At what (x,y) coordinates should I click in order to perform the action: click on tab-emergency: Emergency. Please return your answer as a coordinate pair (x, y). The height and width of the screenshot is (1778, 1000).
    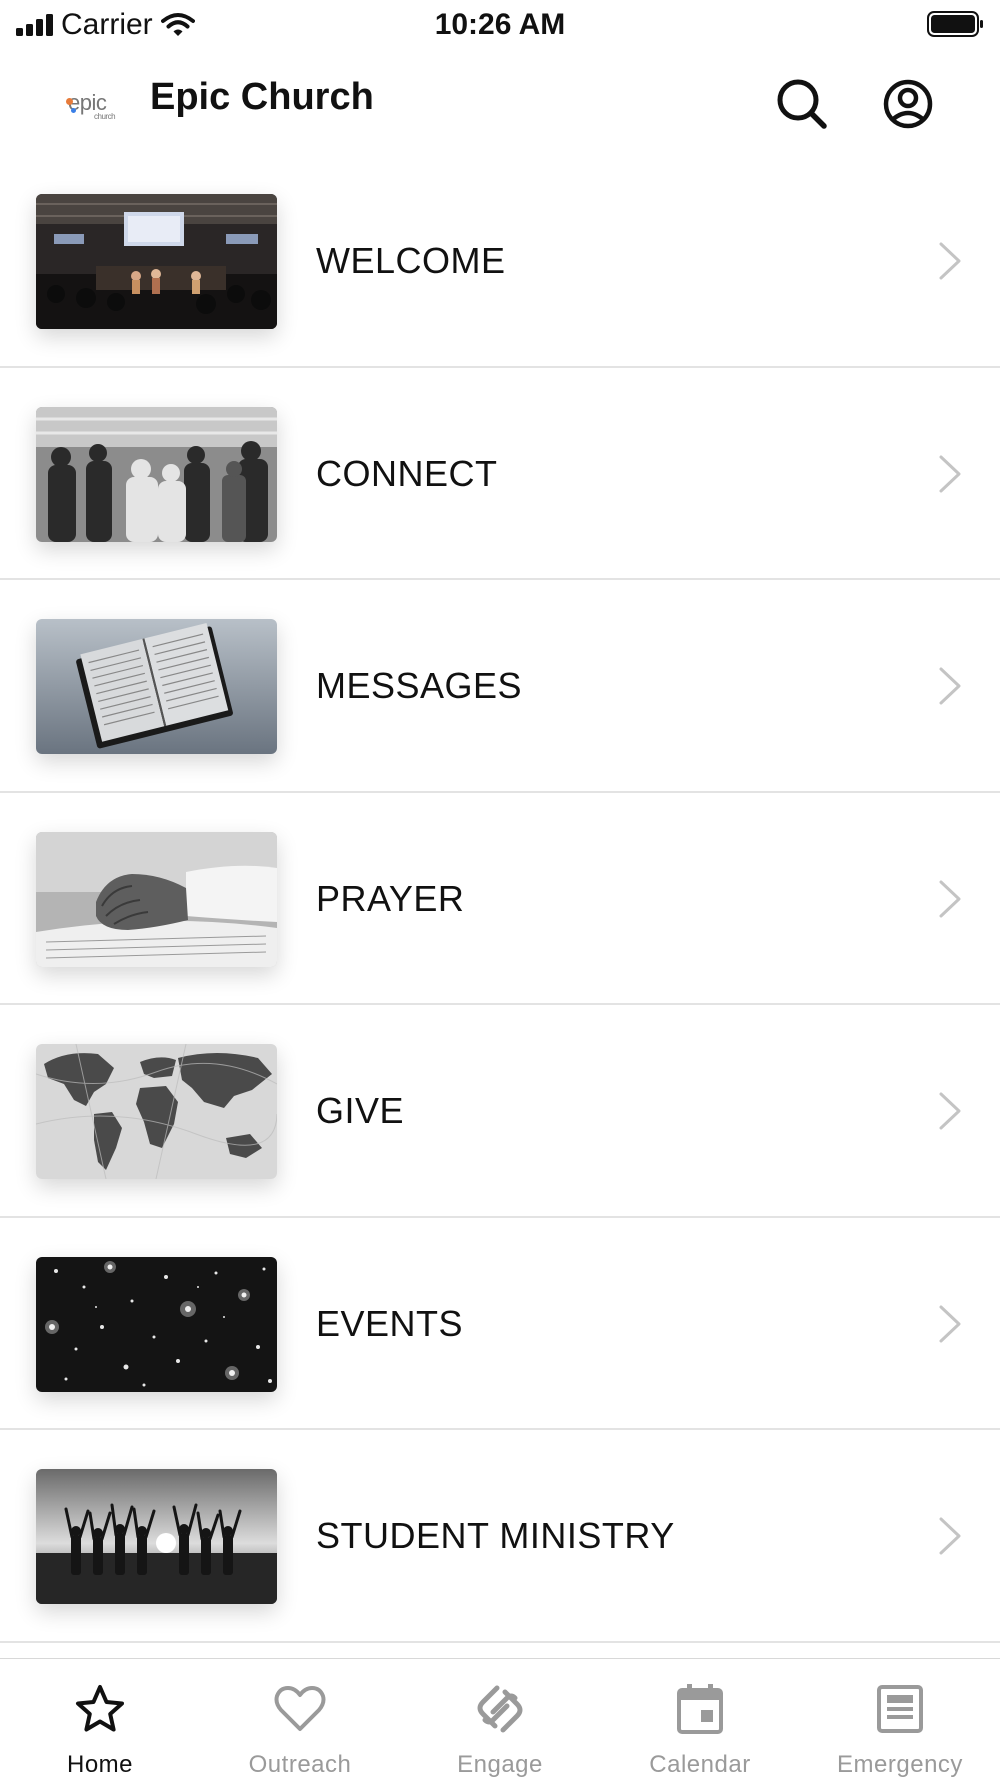
    Looking at the image, I should click on (900, 1718).